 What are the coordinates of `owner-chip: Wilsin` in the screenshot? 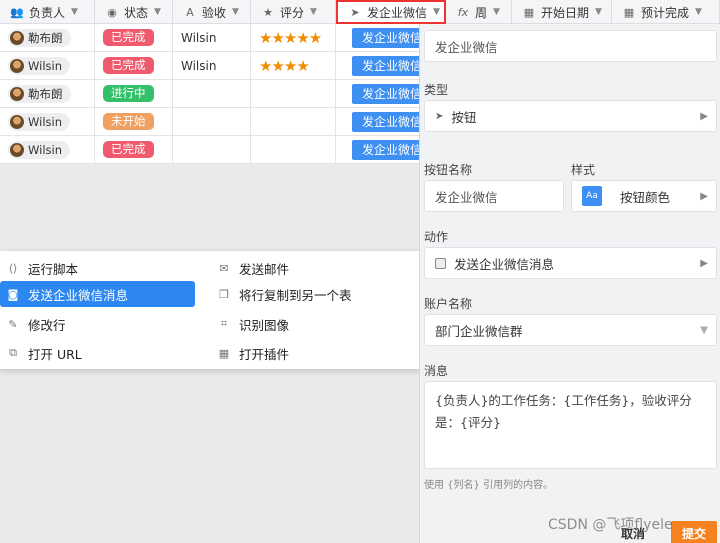 It's located at (39, 65).